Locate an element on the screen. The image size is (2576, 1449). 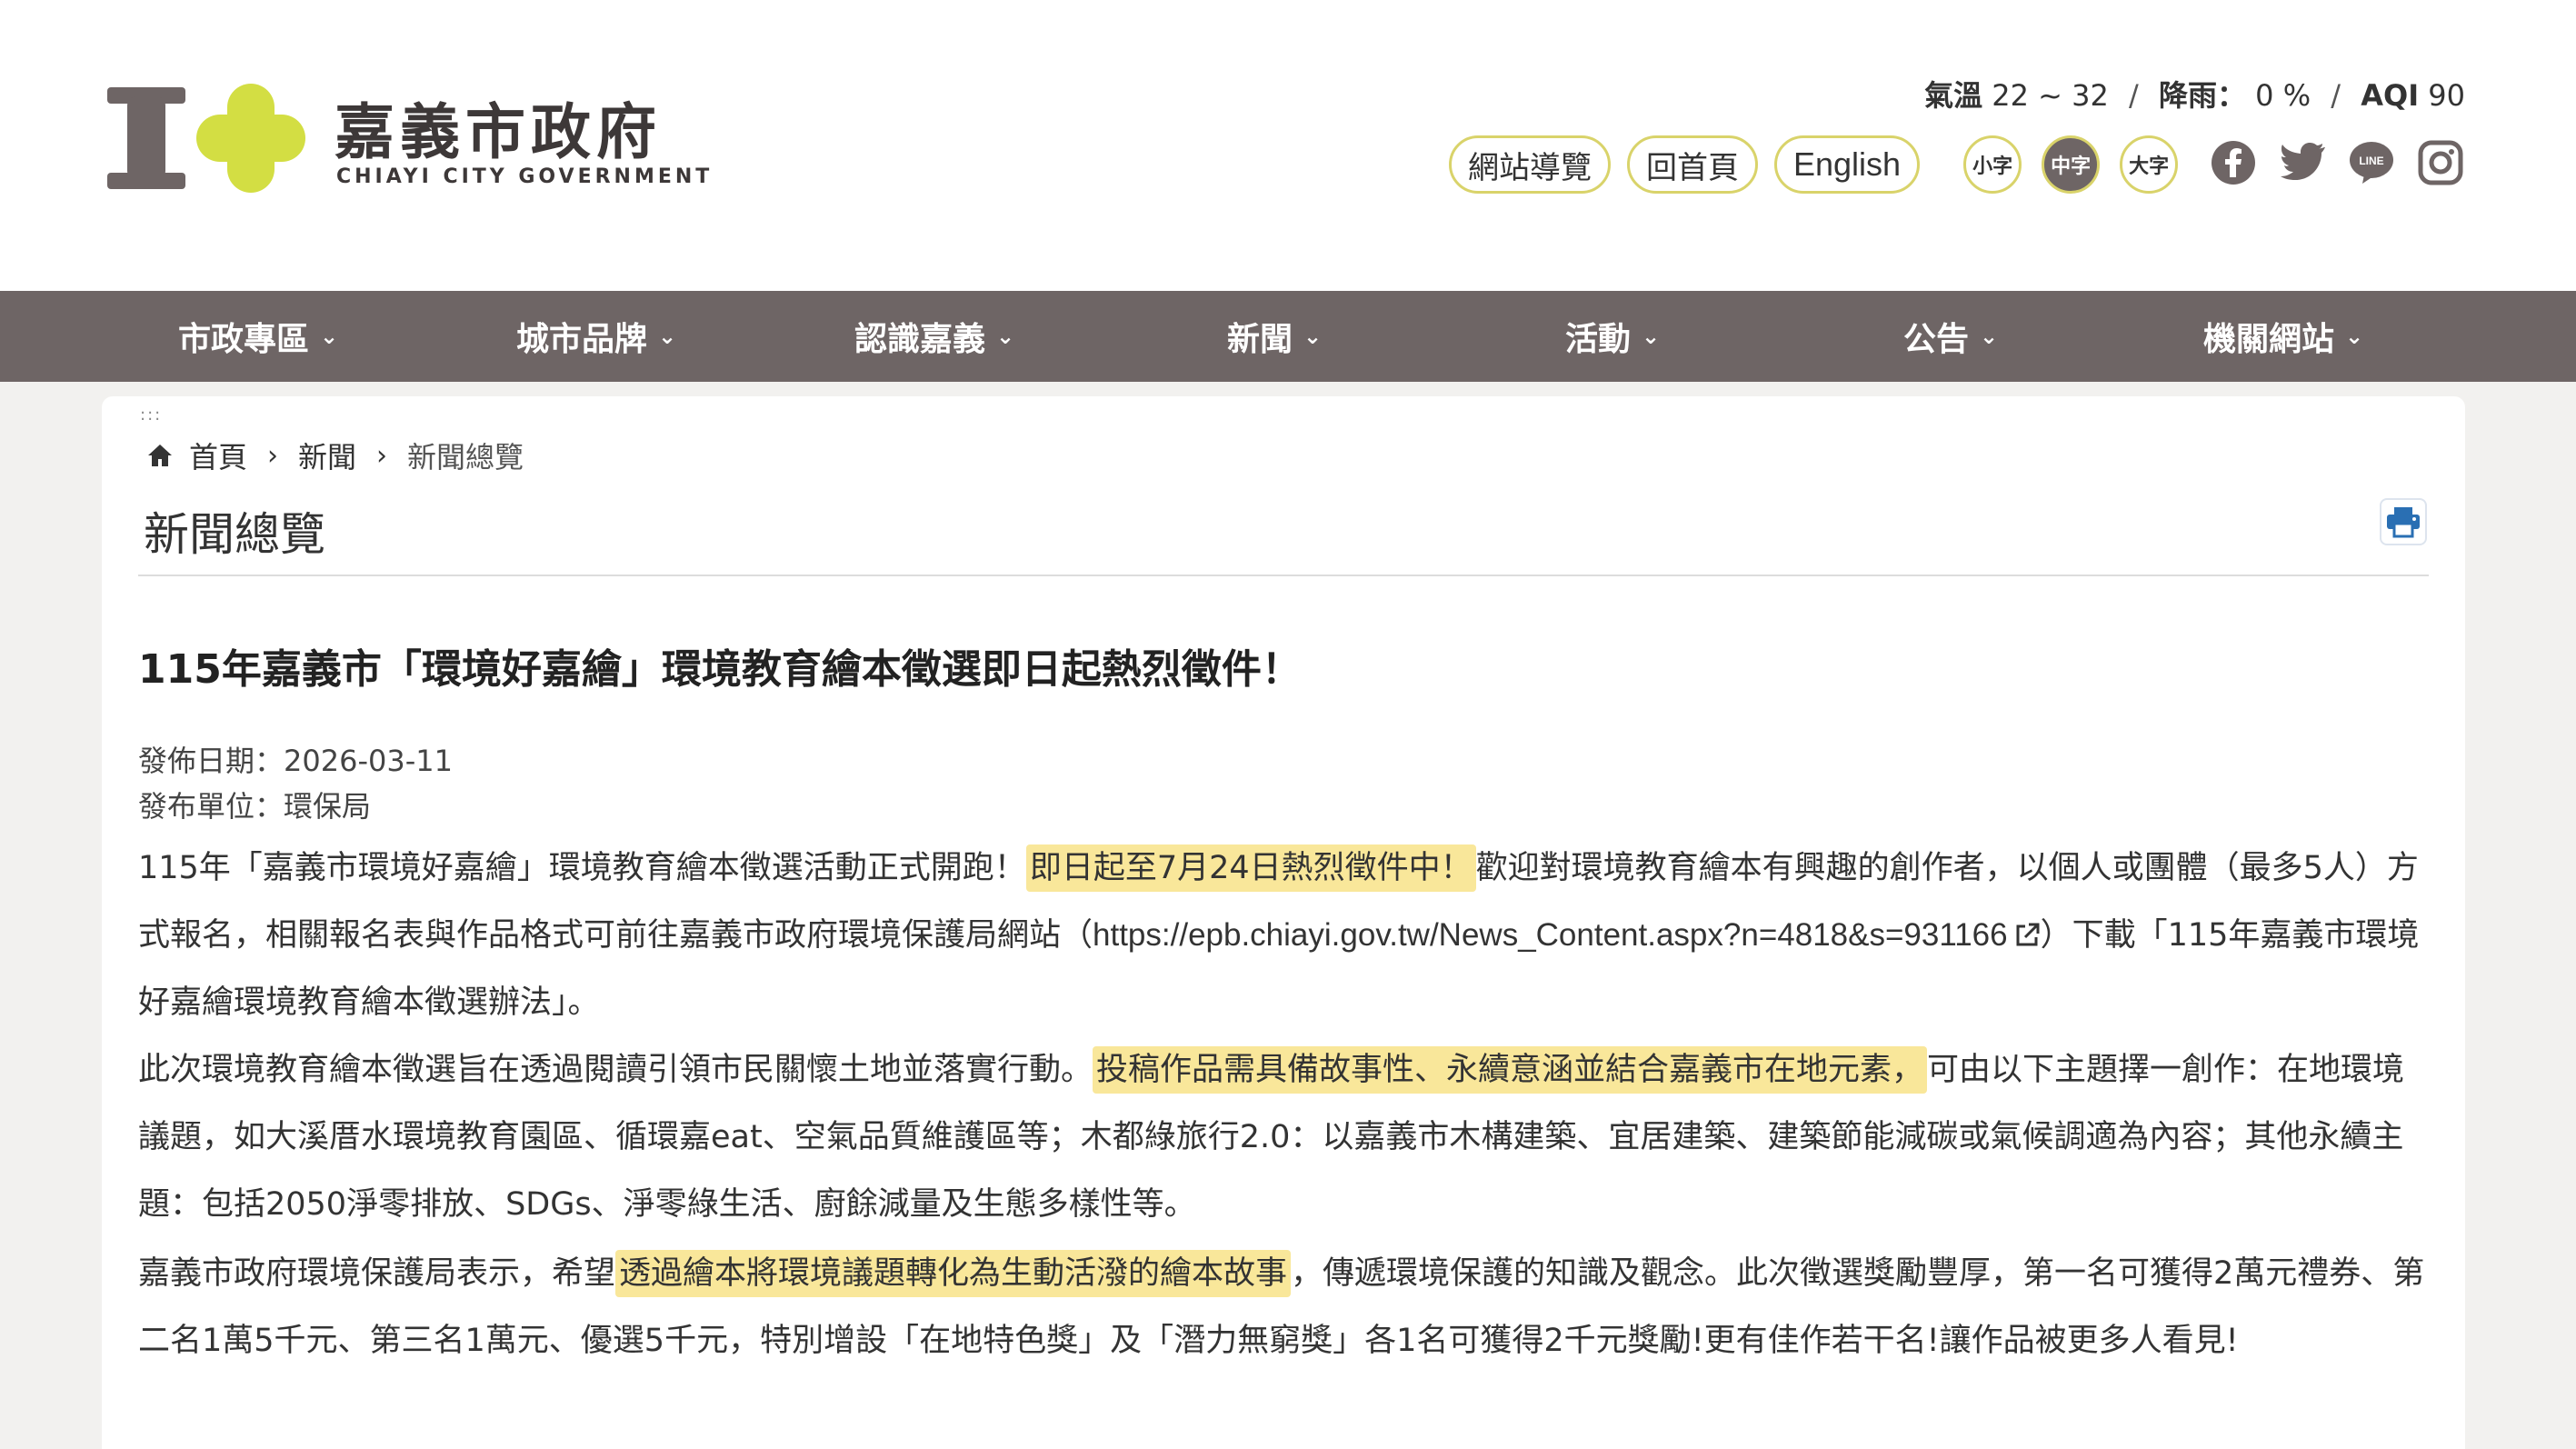
article-title: 115年嘉義市「環境好嘉繪」環境教育繪本徵選即日起熱烈徵件！ is located at coordinates (720, 669).